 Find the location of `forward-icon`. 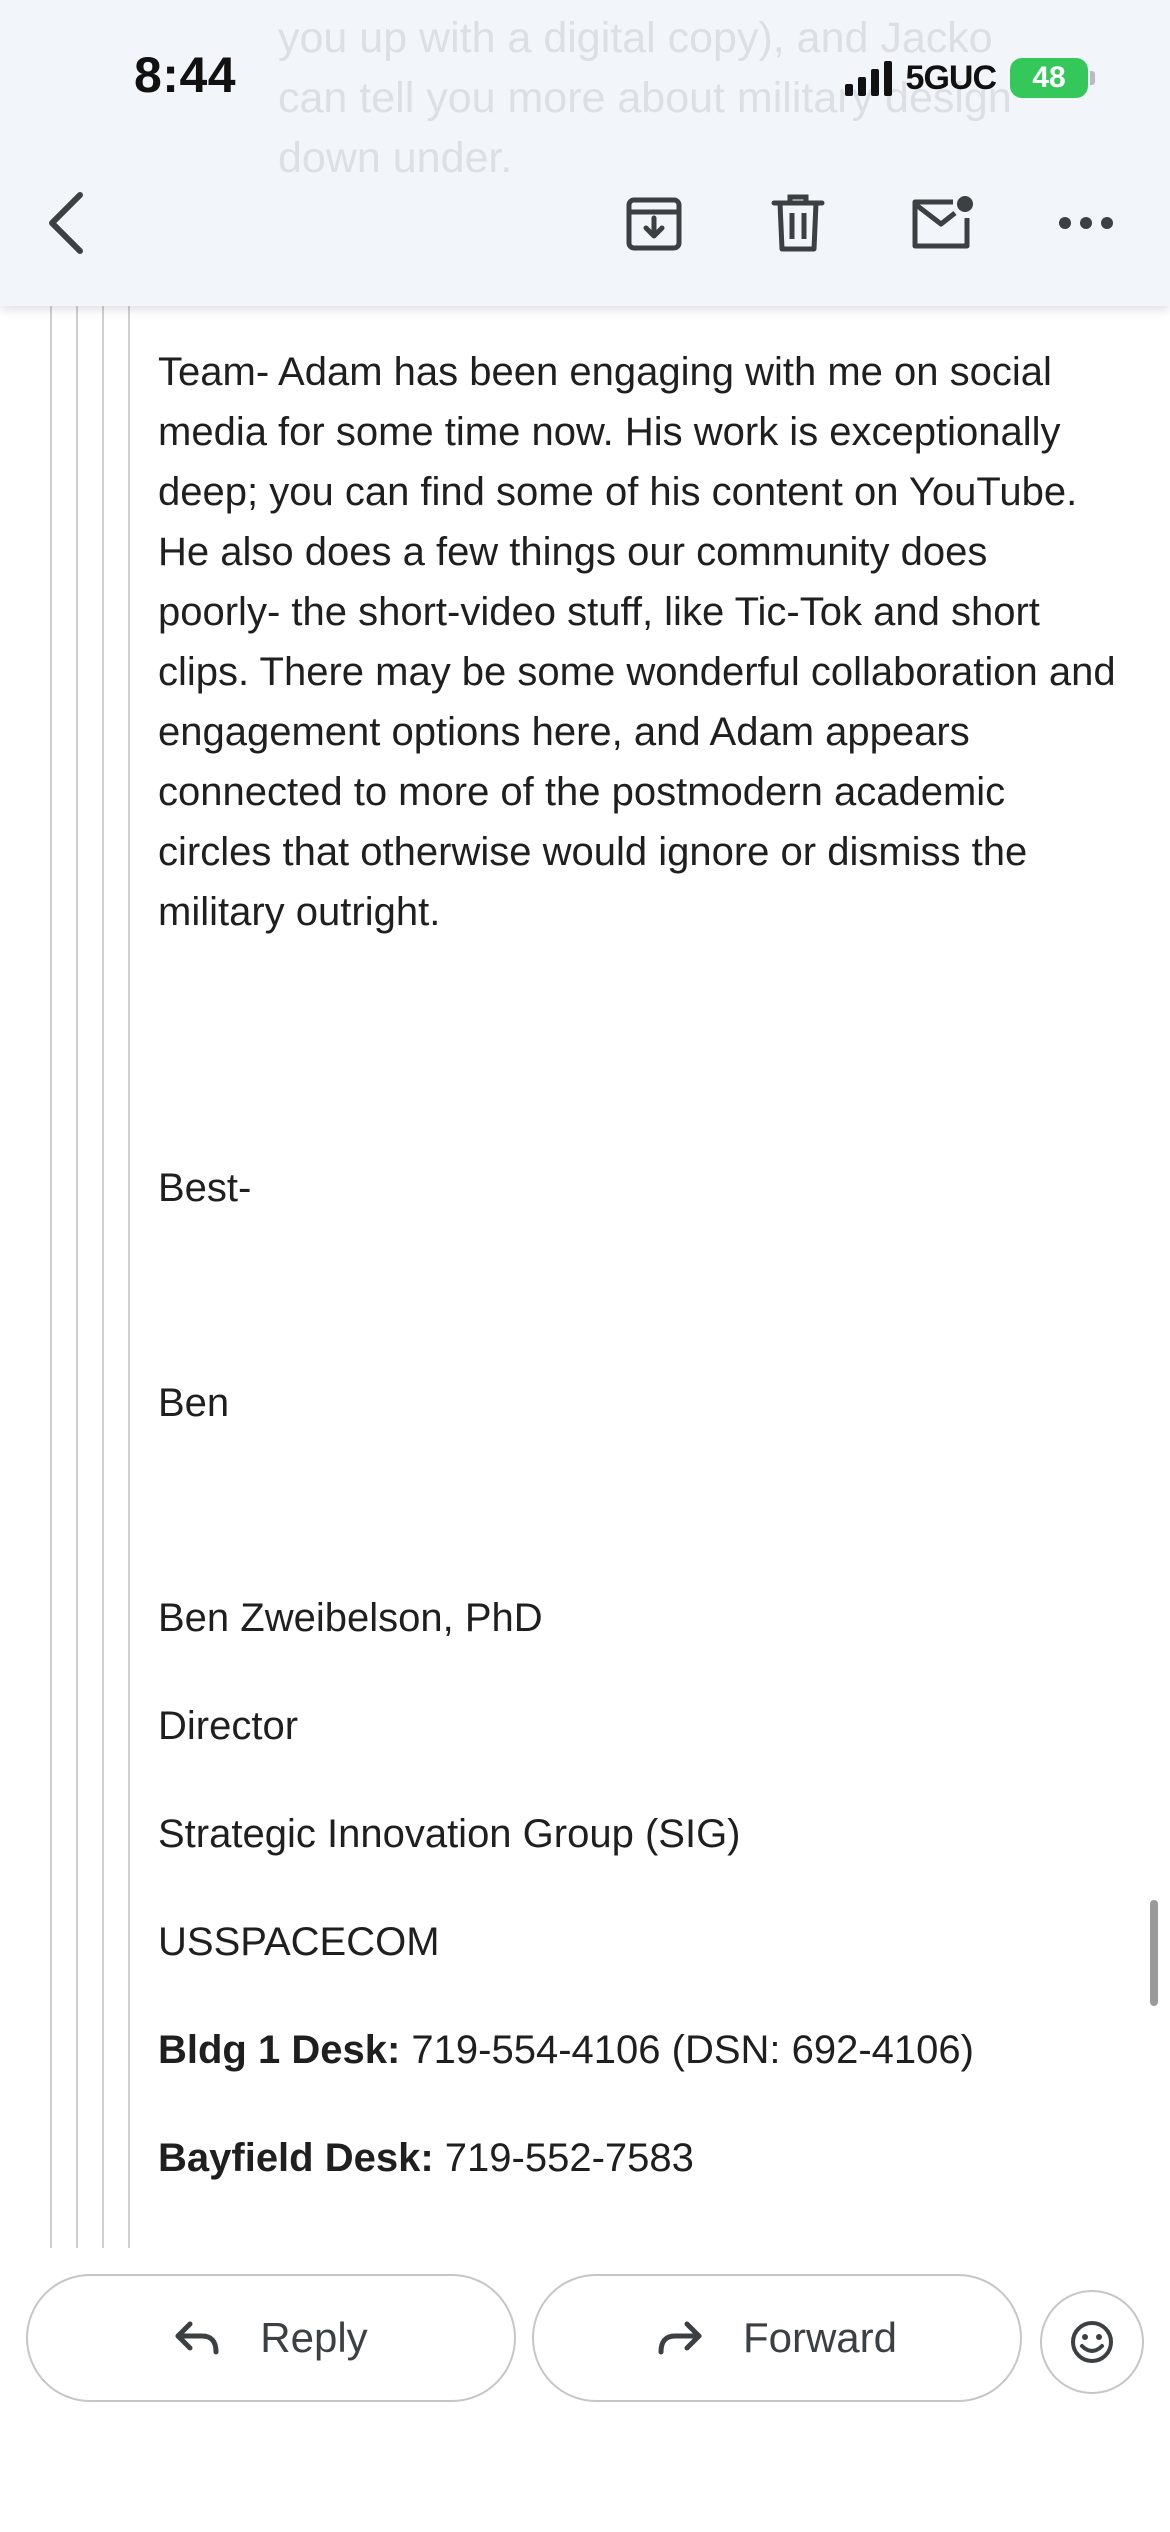

forward-icon is located at coordinates (680, 2338).